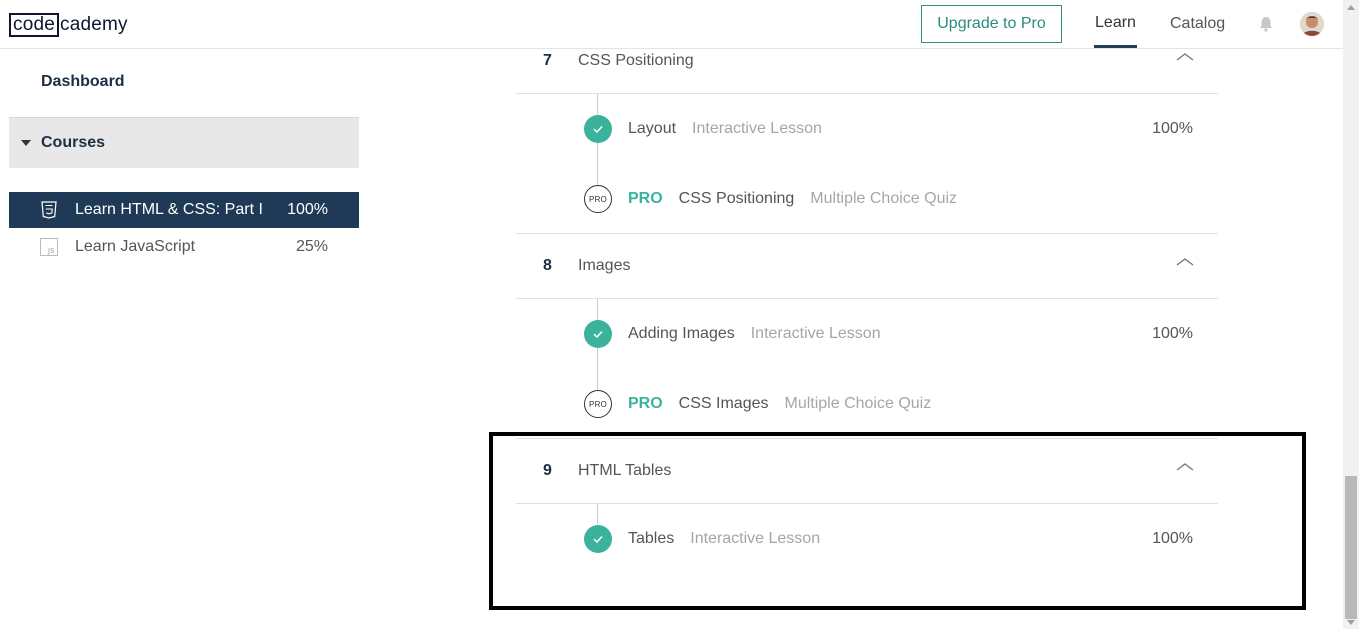 Image resolution: width=1359 pixels, height=629 pixels. Describe the element at coordinates (681, 333) in the screenshot. I see `lesson-name: Adding Images` at that location.